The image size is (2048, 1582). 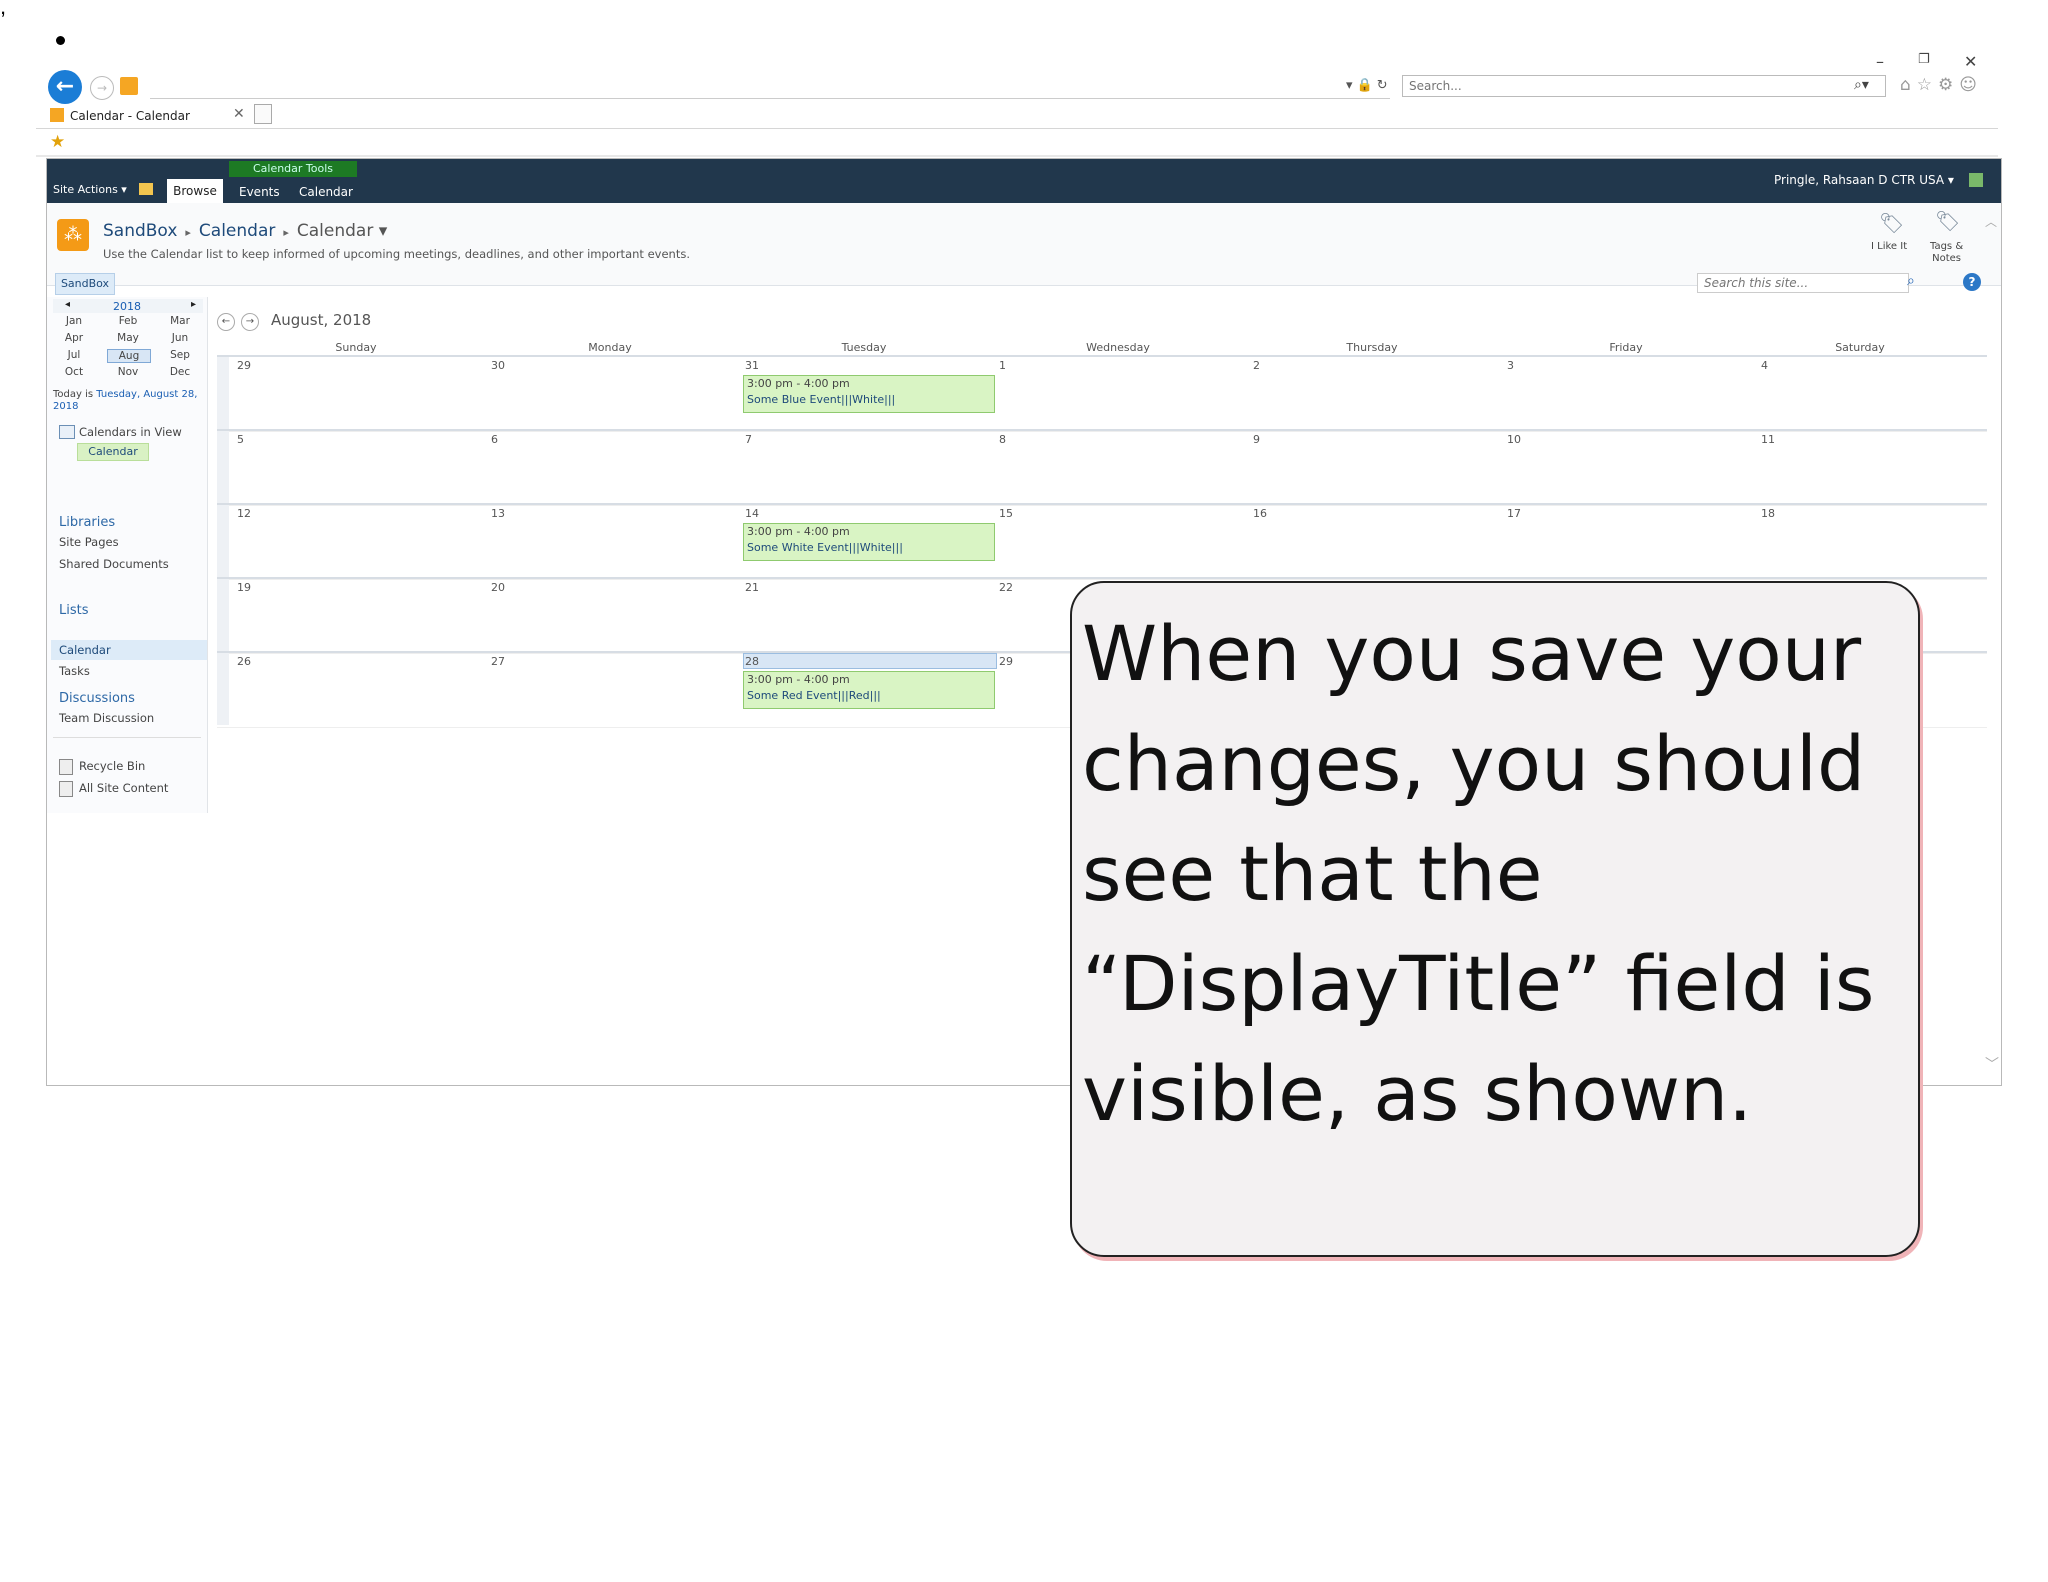 I want to click on tab-close-icon: ✕, so click(x=239, y=114).